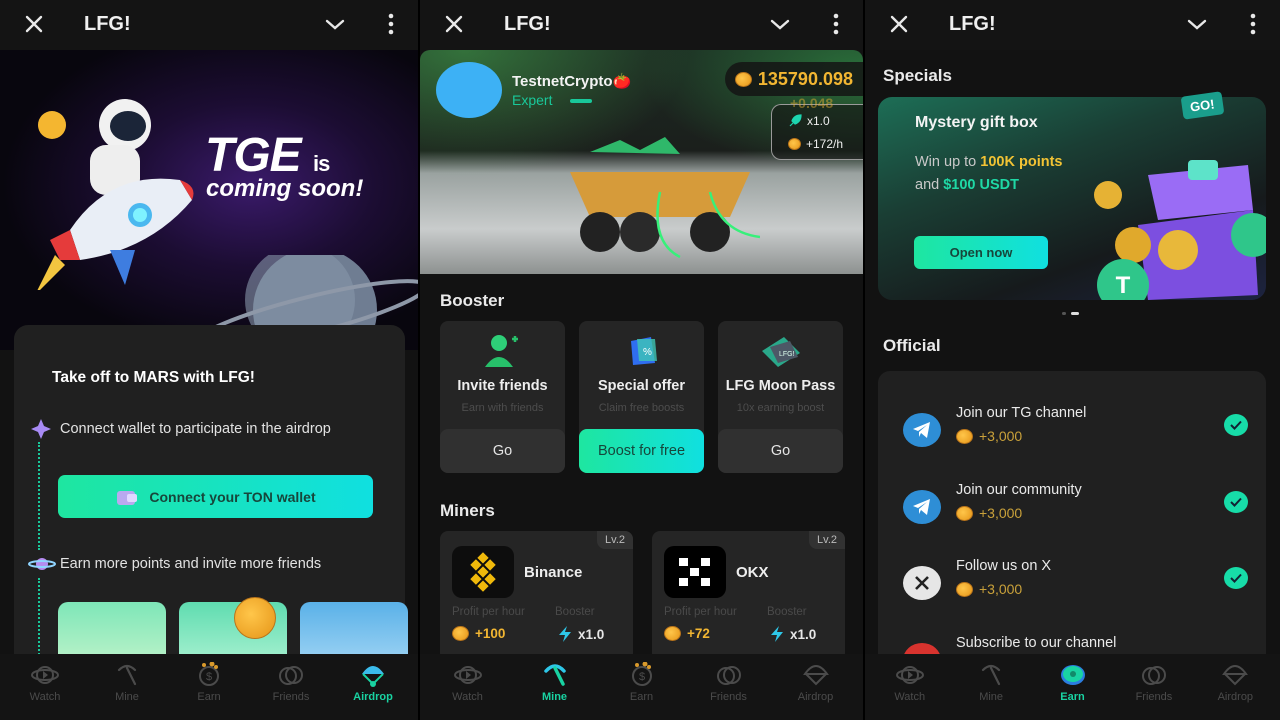  Describe the element at coordinates (354, 632) in the screenshot. I see `earn-tile-invite` at that location.